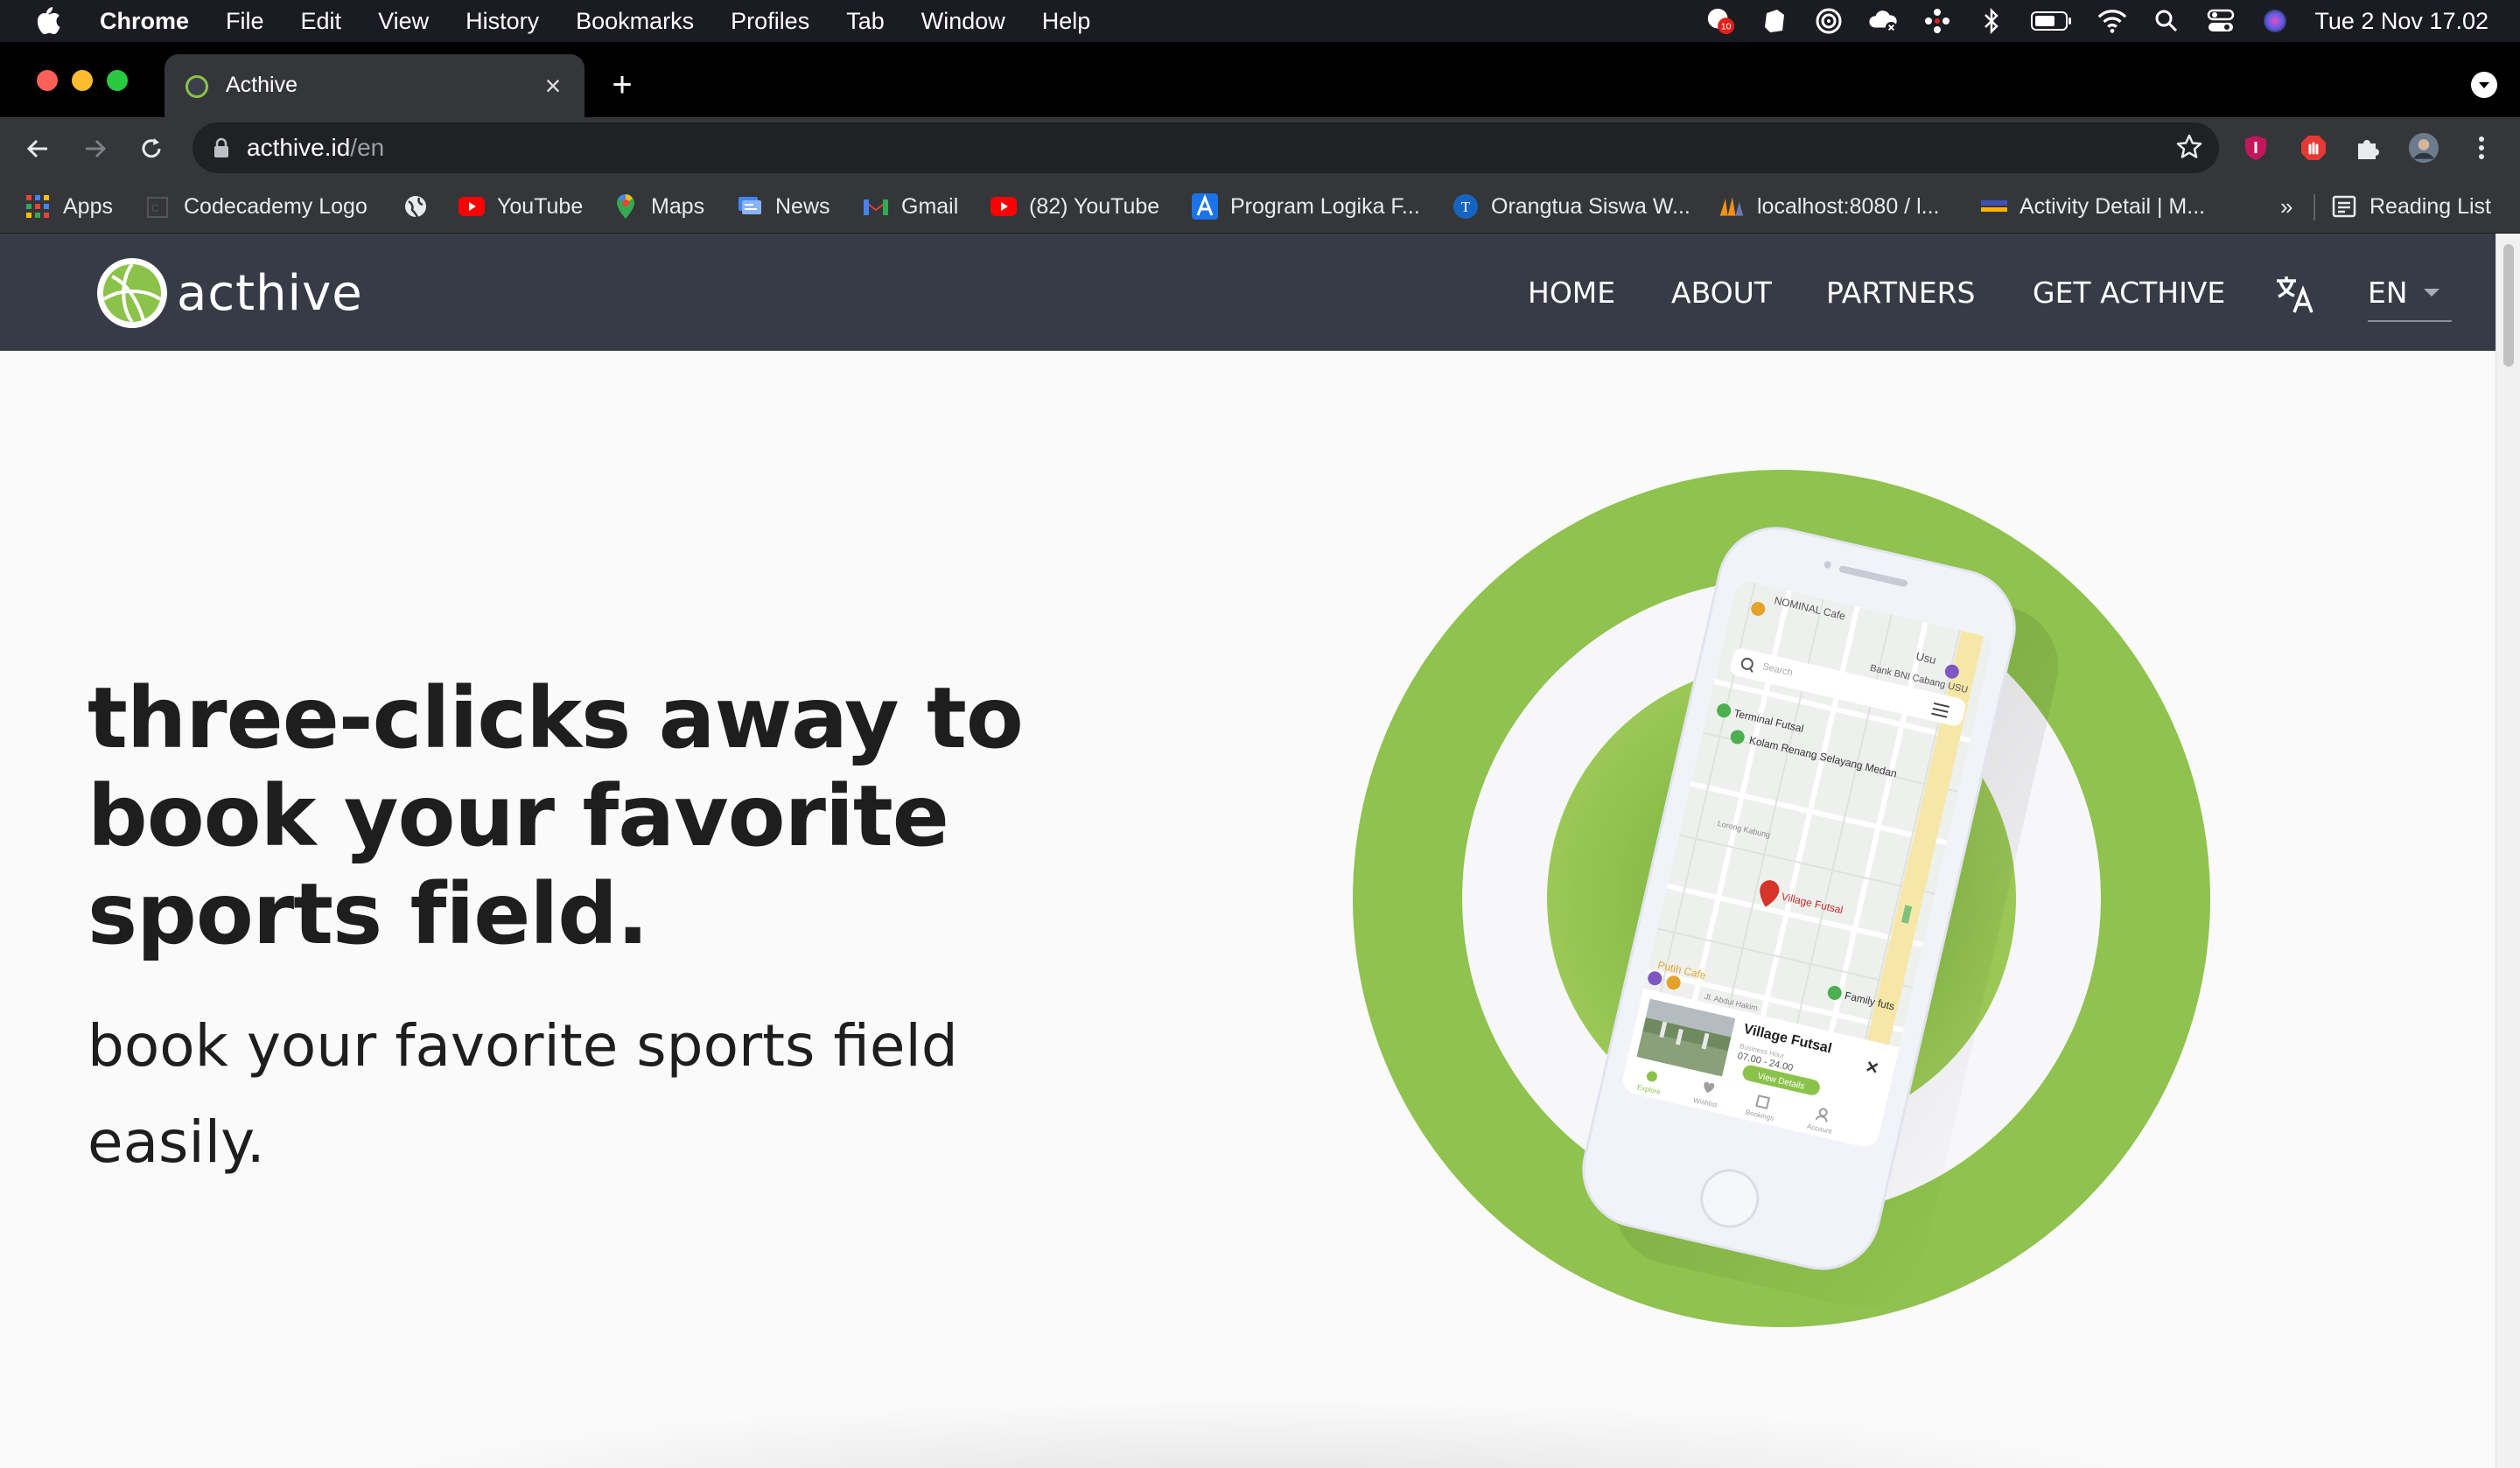 Image resolution: width=2520 pixels, height=1468 pixels. Describe the element at coordinates (117, 80) in the screenshot. I see `window-zoom-button` at that location.